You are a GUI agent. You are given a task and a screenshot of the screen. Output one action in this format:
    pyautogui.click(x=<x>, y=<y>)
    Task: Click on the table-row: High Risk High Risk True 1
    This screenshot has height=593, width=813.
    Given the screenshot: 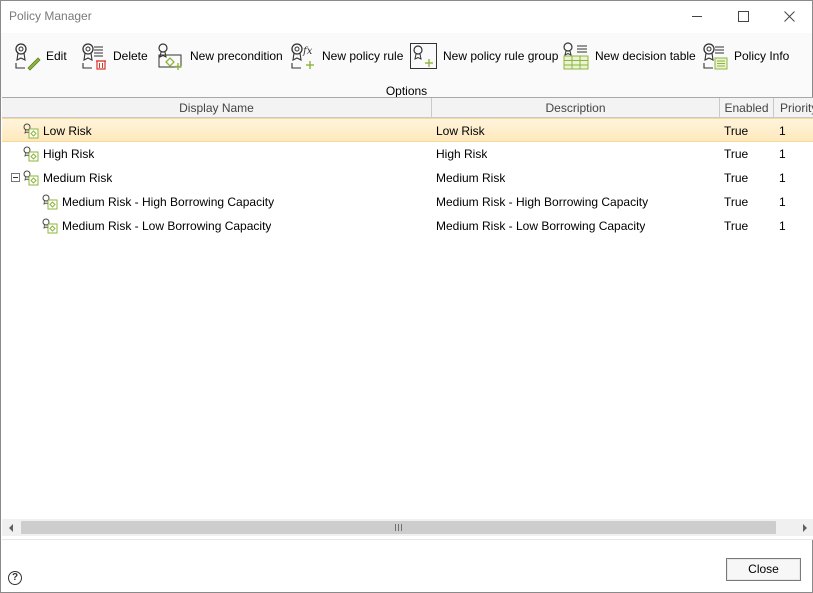 What is the action you would take?
    pyautogui.click(x=407, y=154)
    